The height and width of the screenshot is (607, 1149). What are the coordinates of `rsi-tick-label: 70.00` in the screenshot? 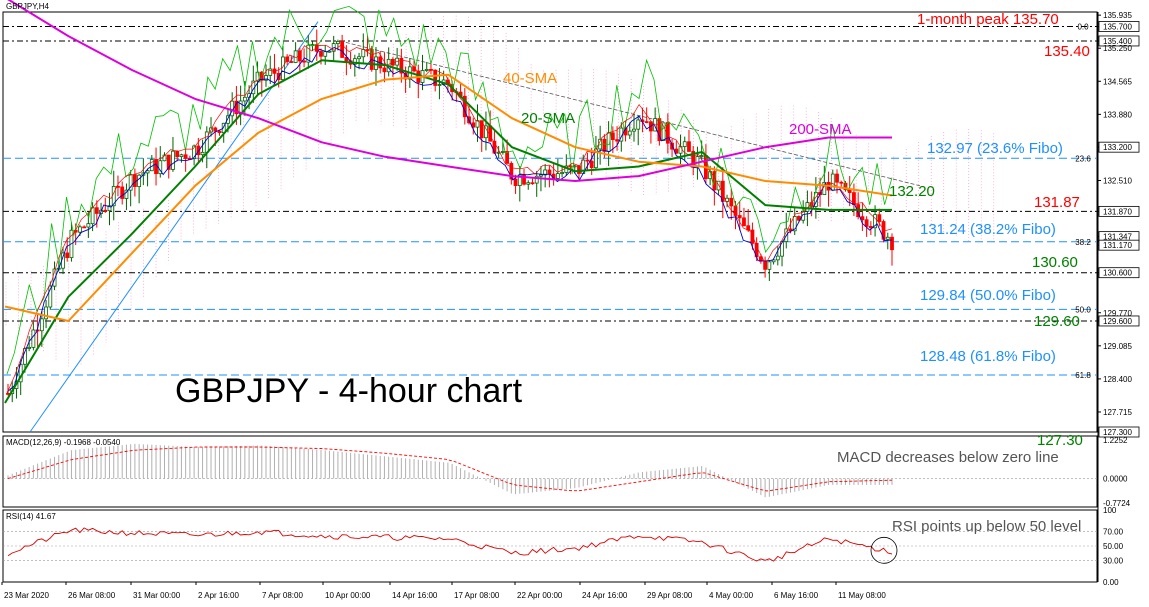 It's located at (1113, 532).